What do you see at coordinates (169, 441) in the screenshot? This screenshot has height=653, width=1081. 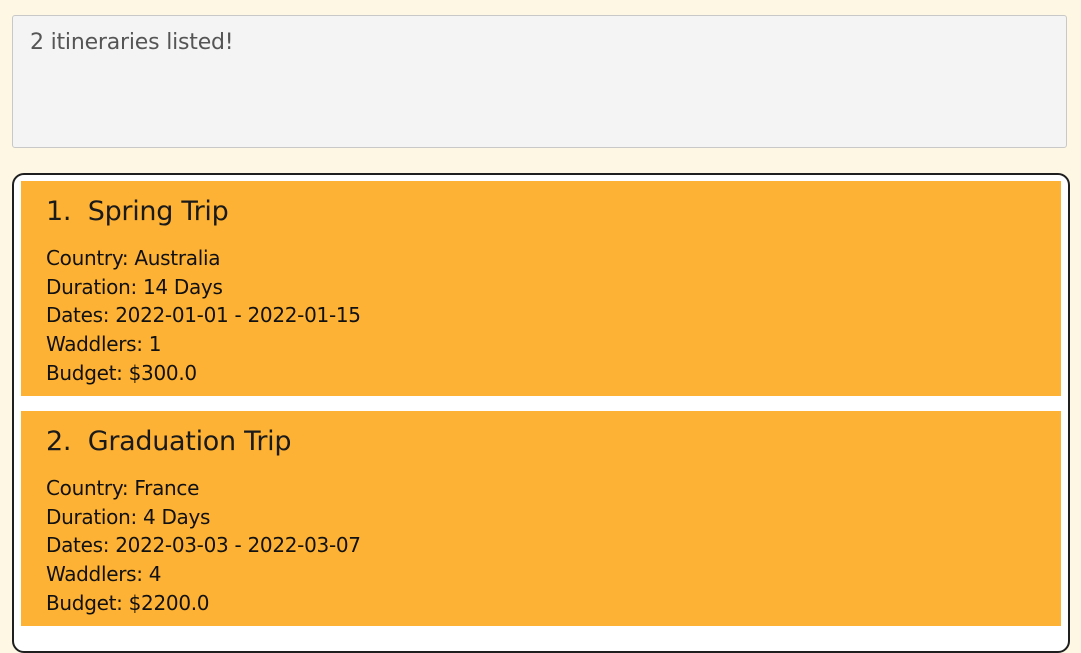 I see `itinerary-title: 2. Graduation Trip` at bounding box center [169, 441].